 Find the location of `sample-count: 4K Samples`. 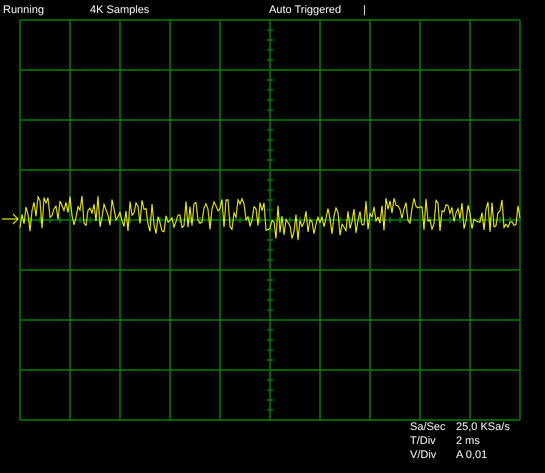

sample-count: 4K Samples is located at coordinates (120, 10).